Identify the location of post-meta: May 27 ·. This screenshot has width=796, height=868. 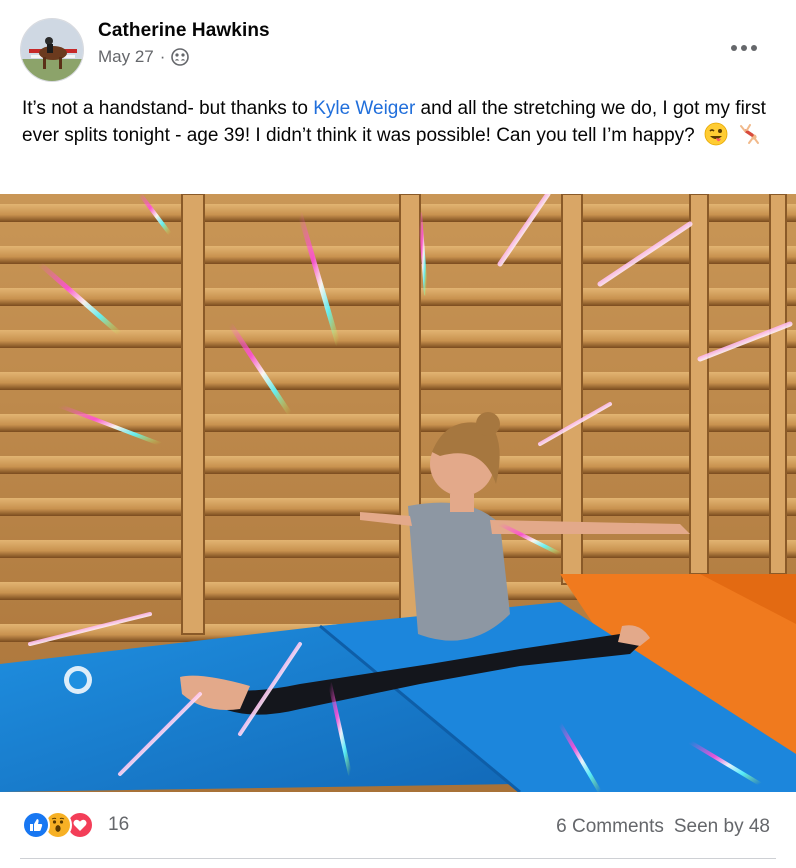
(144, 57).